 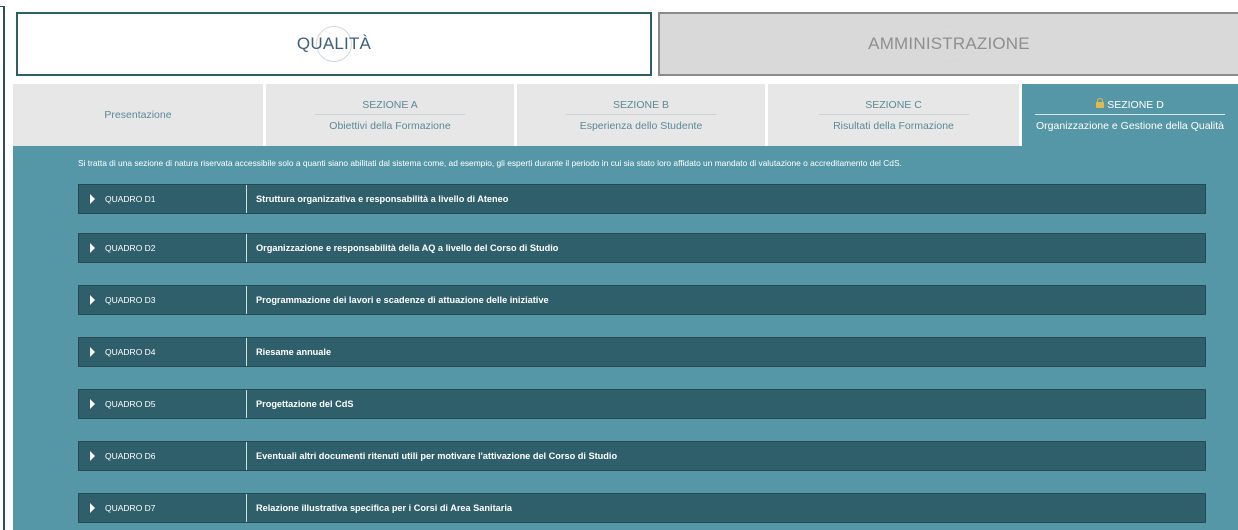 I want to click on quadro-header: QUADRO D3, so click(x=163, y=300).